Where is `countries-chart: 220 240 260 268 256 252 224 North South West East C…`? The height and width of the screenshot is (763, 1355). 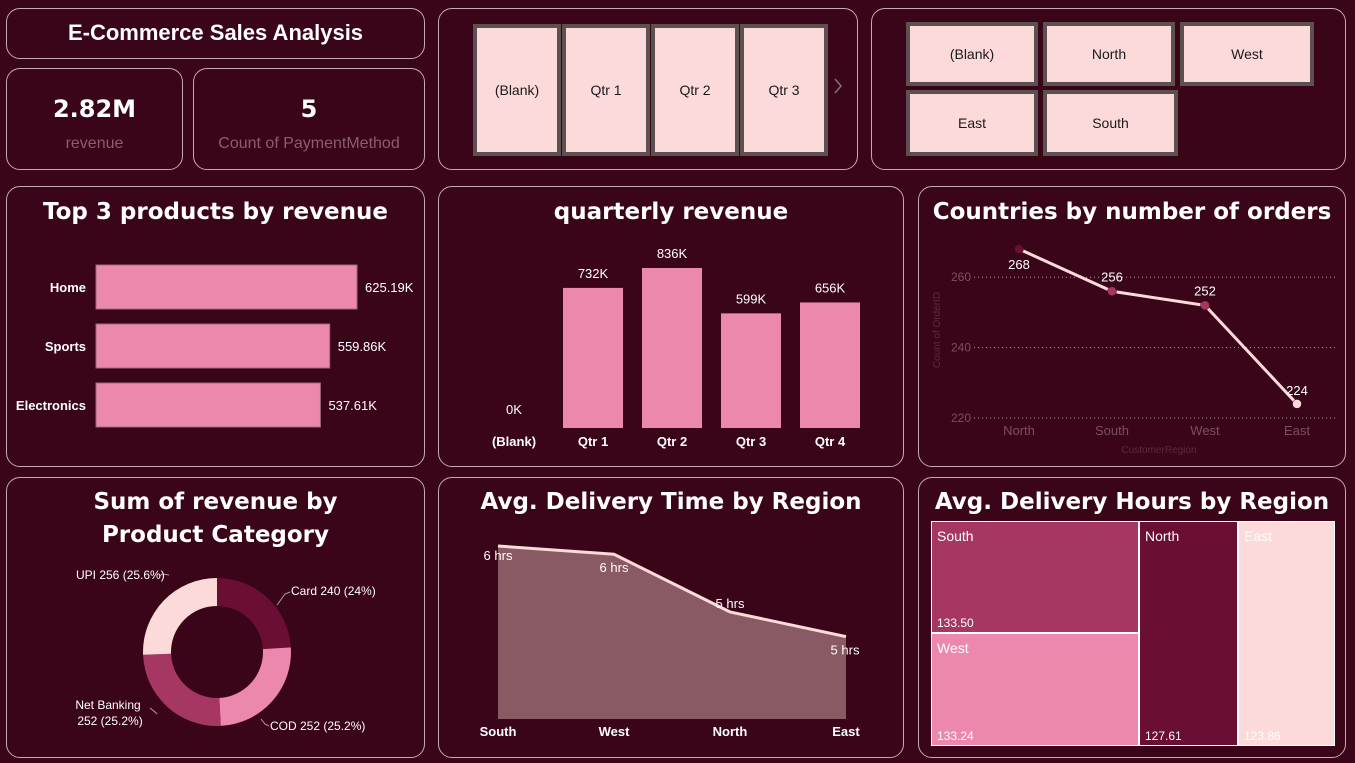 countries-chart: 220 240 260 268 256 252 224 North South West East C… is located at coordinates (1134, 350).